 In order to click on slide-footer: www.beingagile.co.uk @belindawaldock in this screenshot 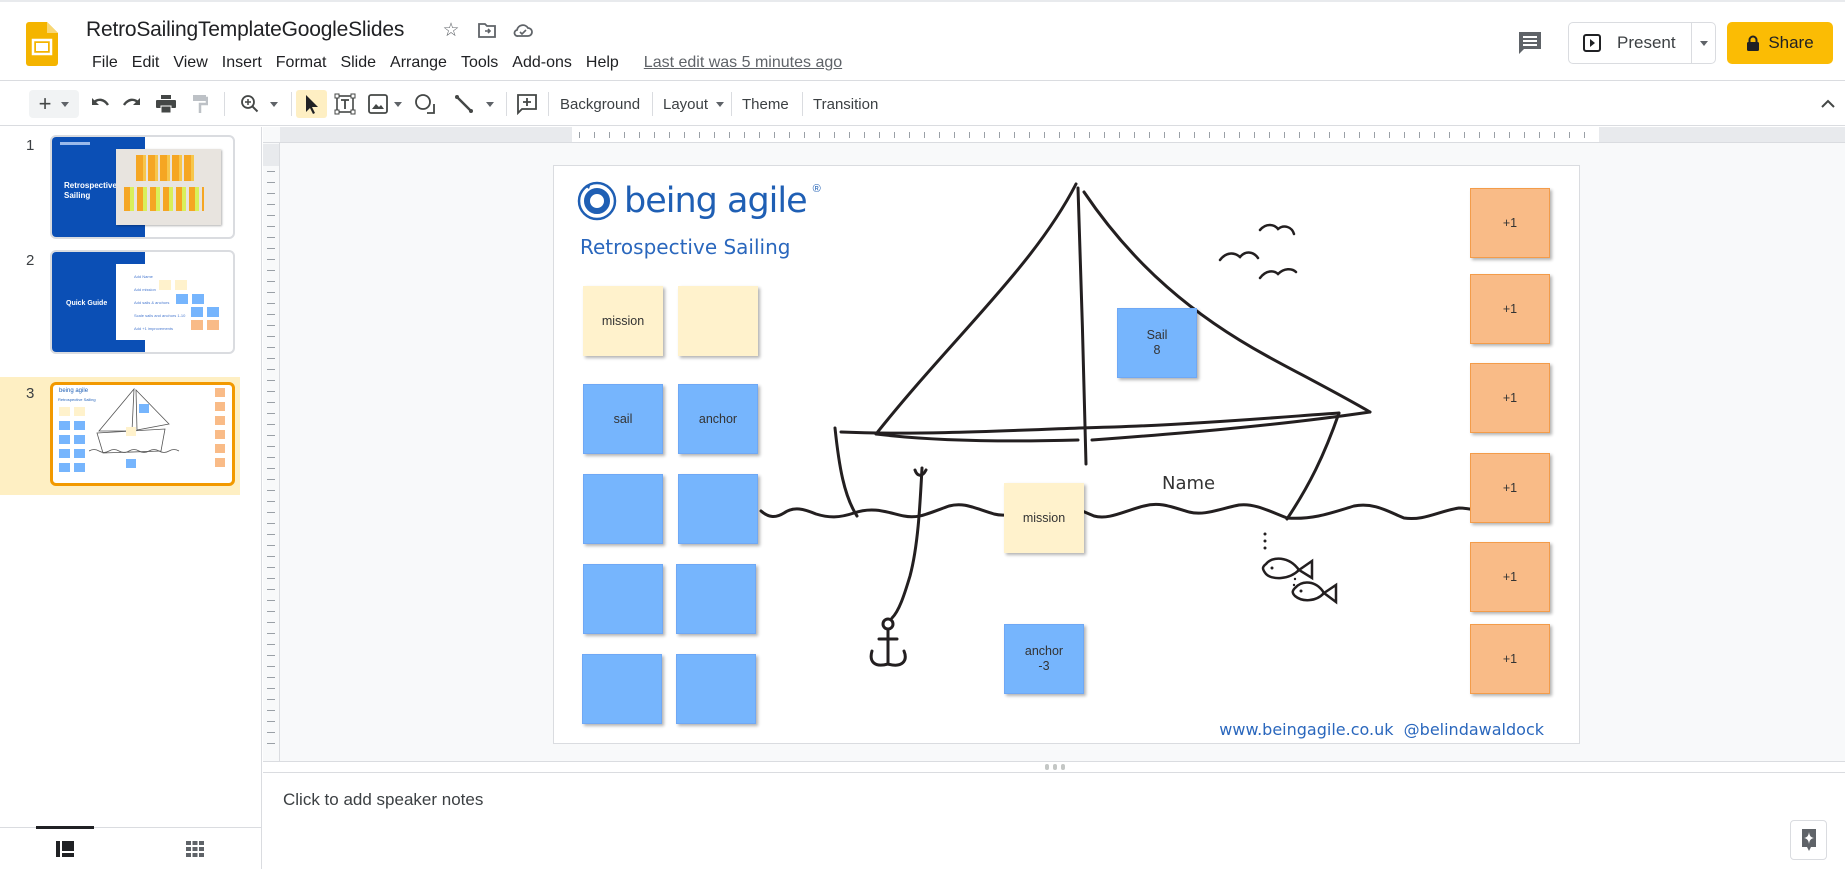, I will do `click(1381, 729)`.